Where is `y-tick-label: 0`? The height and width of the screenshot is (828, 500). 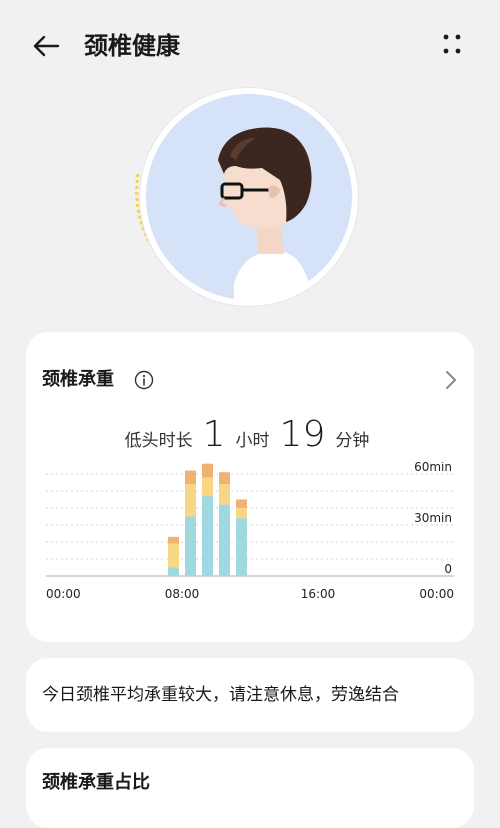 y-tick-label: 0 is located at coordinates (448, 569).